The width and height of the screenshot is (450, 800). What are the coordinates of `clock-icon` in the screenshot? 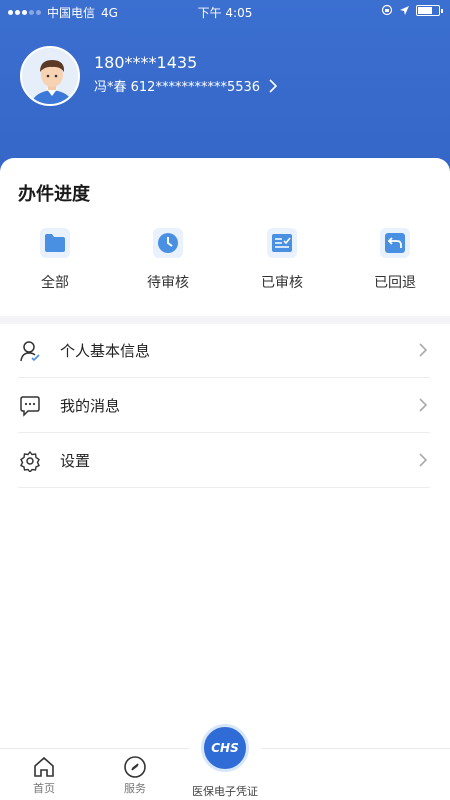 It's located at (168, 243).